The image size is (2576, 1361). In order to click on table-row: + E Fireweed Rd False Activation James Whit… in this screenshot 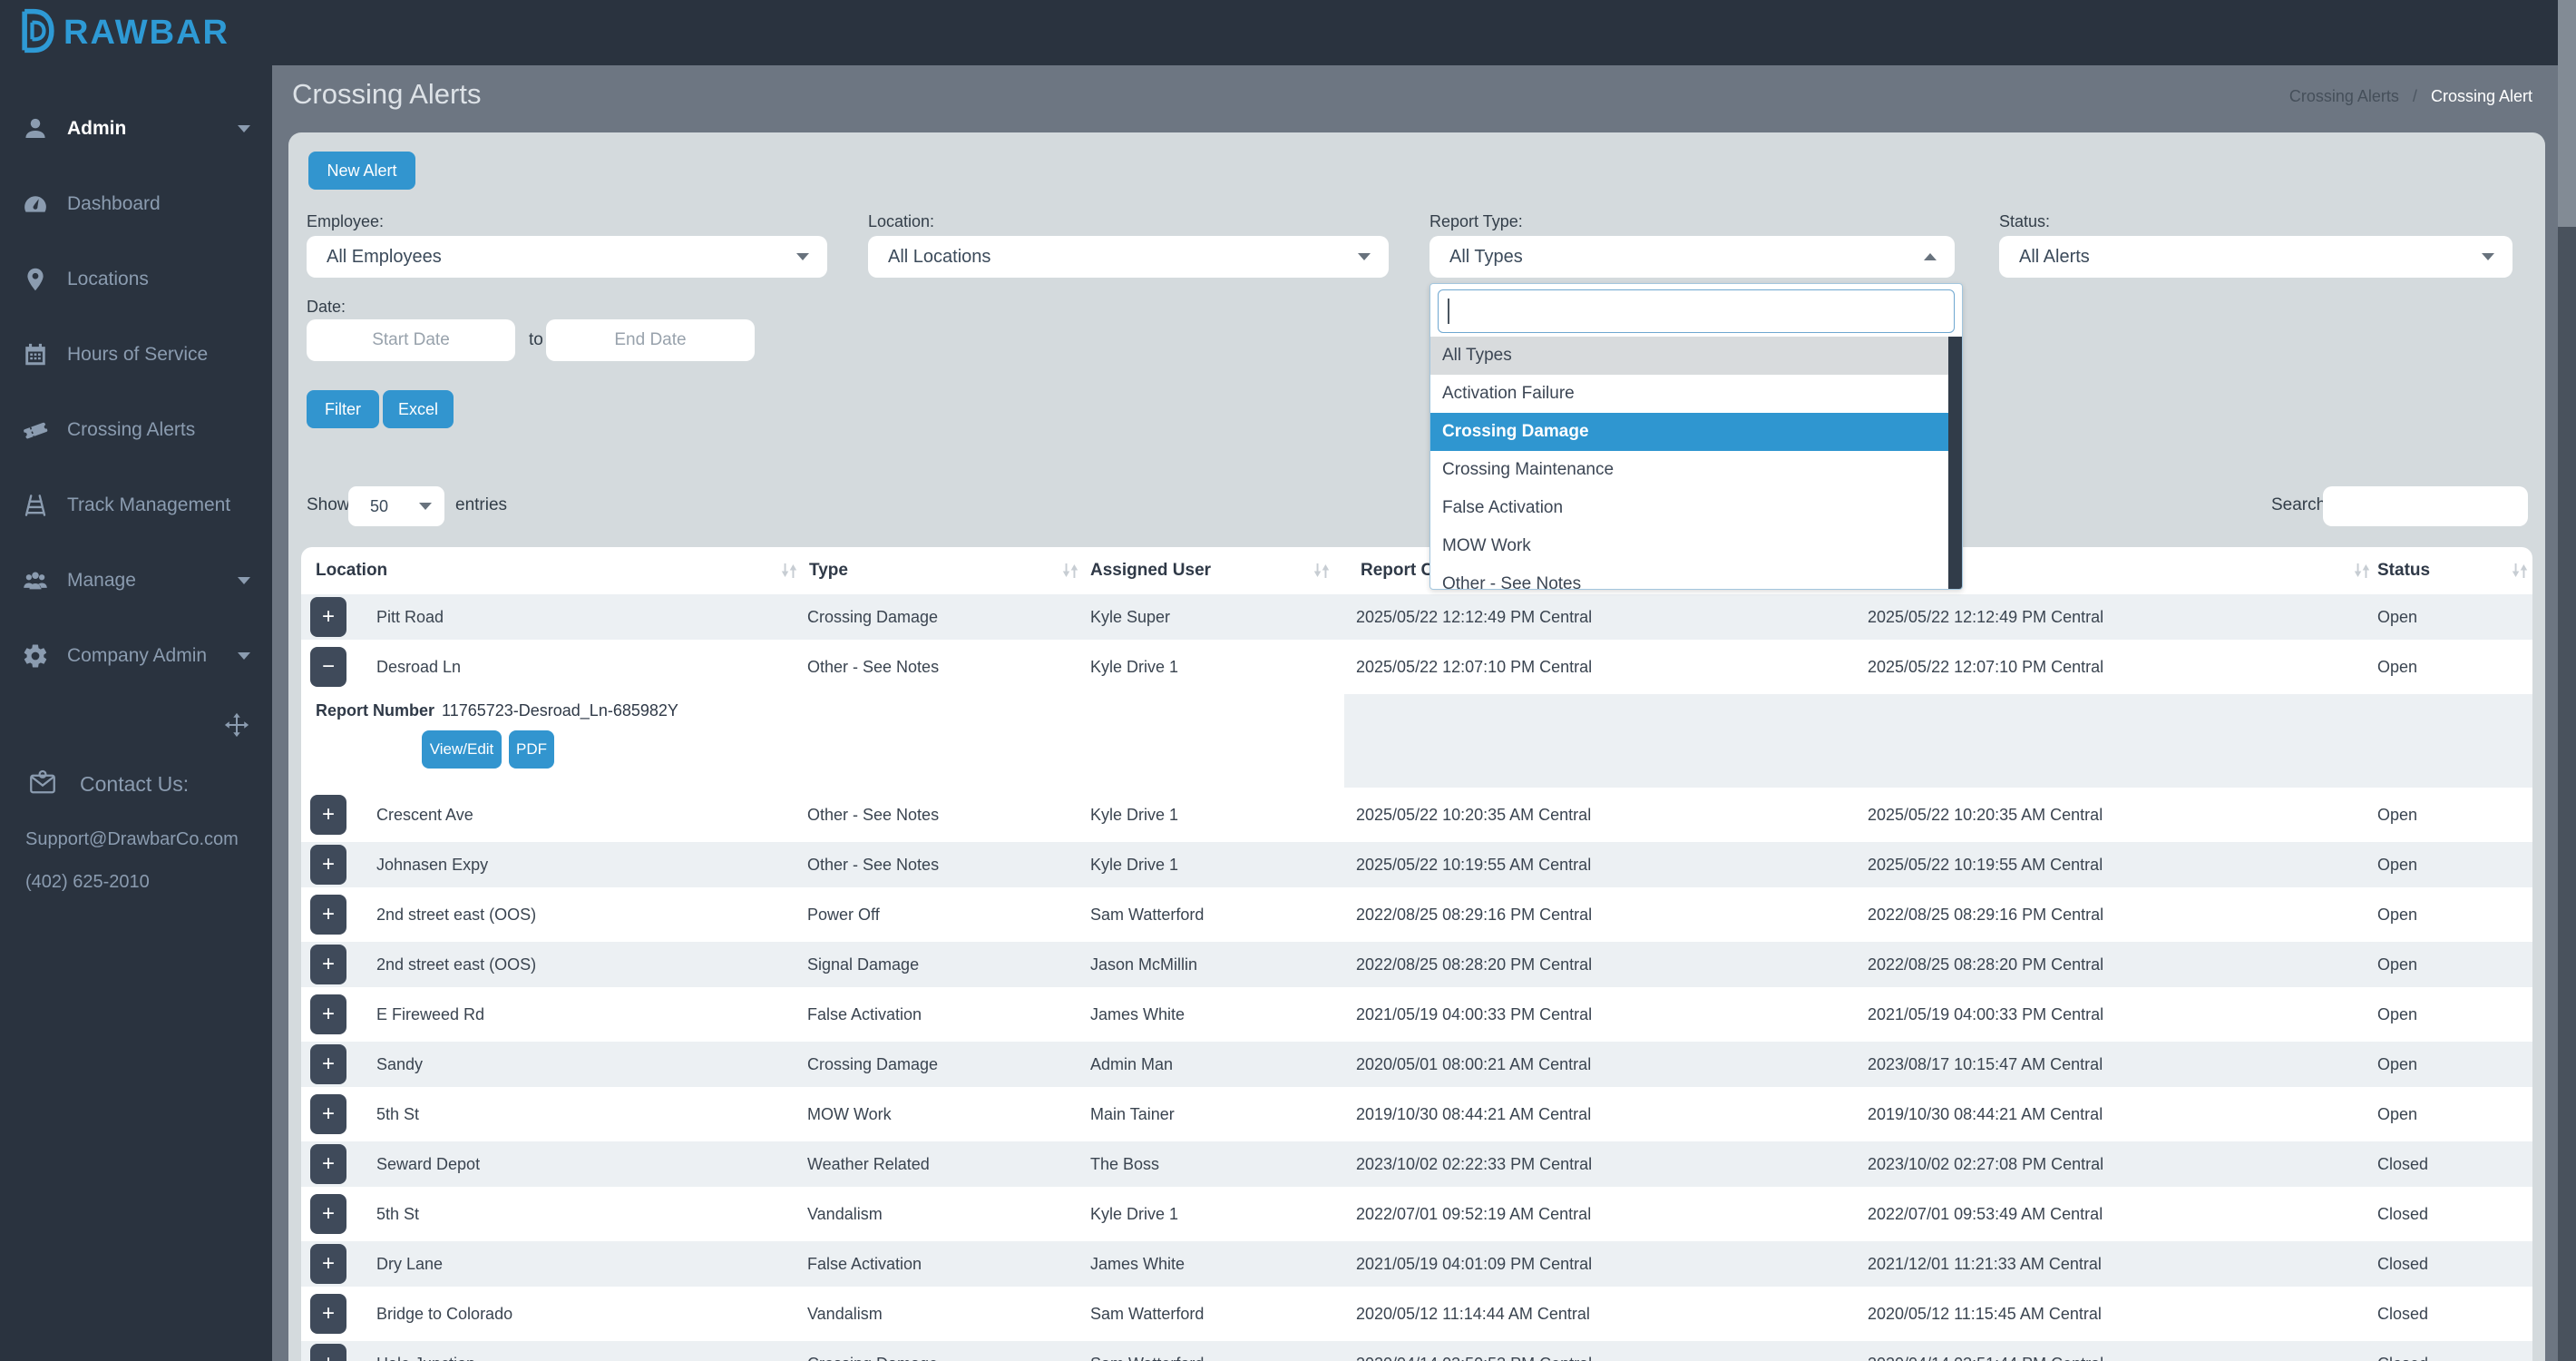, I will do `click(1416, 1014)`.